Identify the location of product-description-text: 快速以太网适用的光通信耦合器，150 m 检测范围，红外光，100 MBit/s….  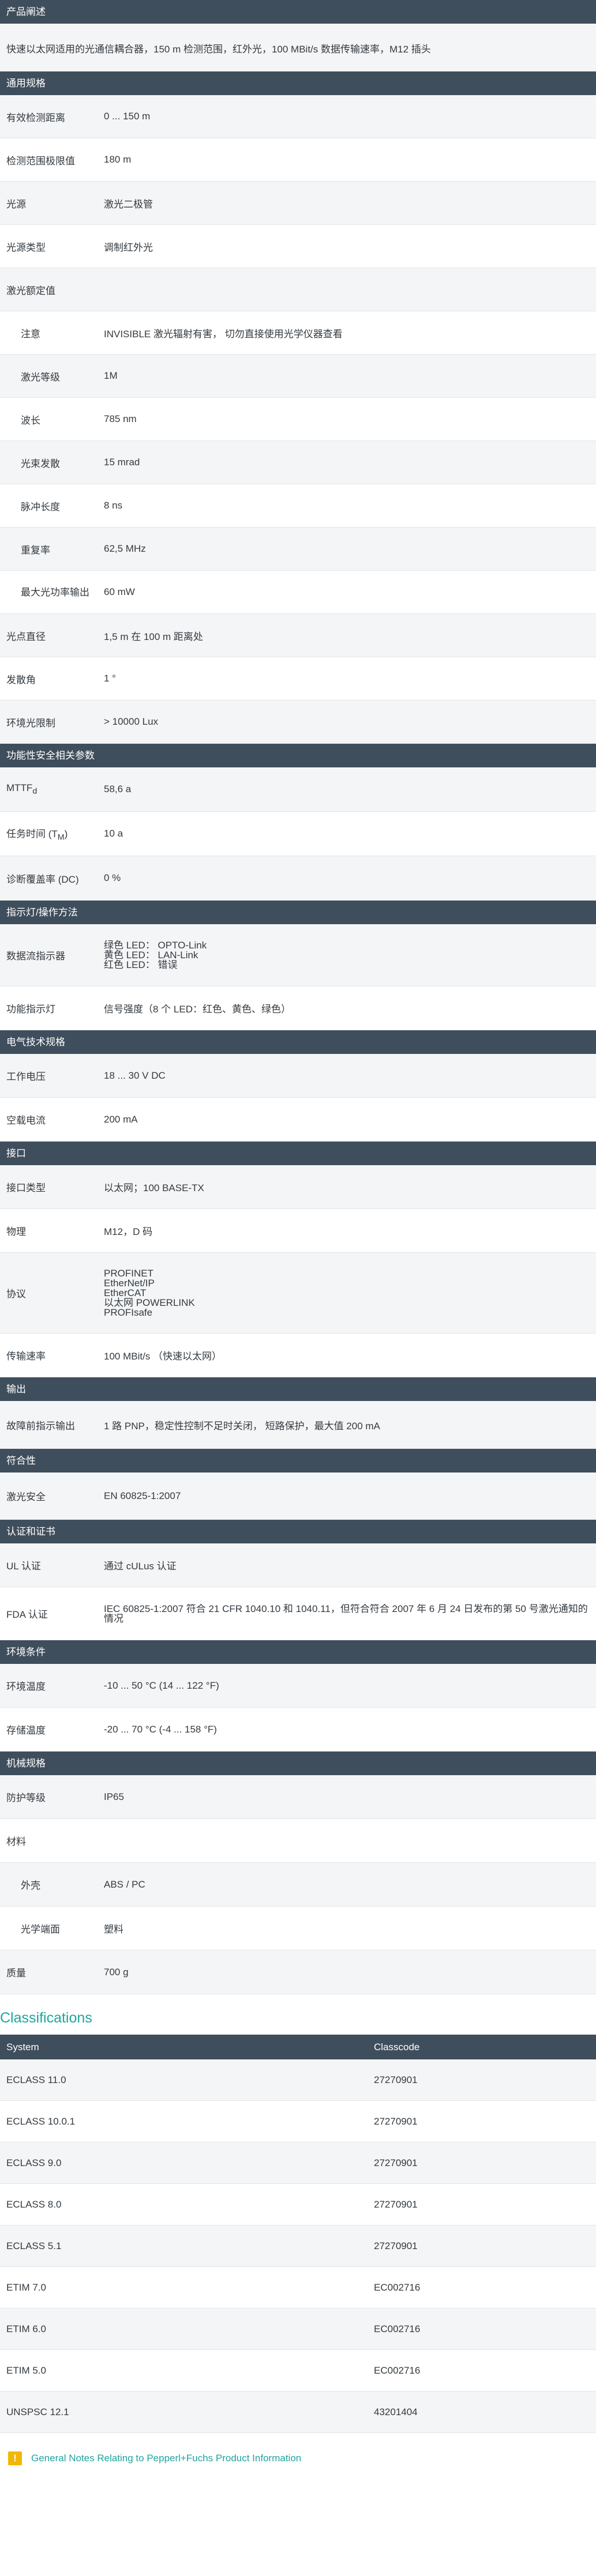
(298, 47).